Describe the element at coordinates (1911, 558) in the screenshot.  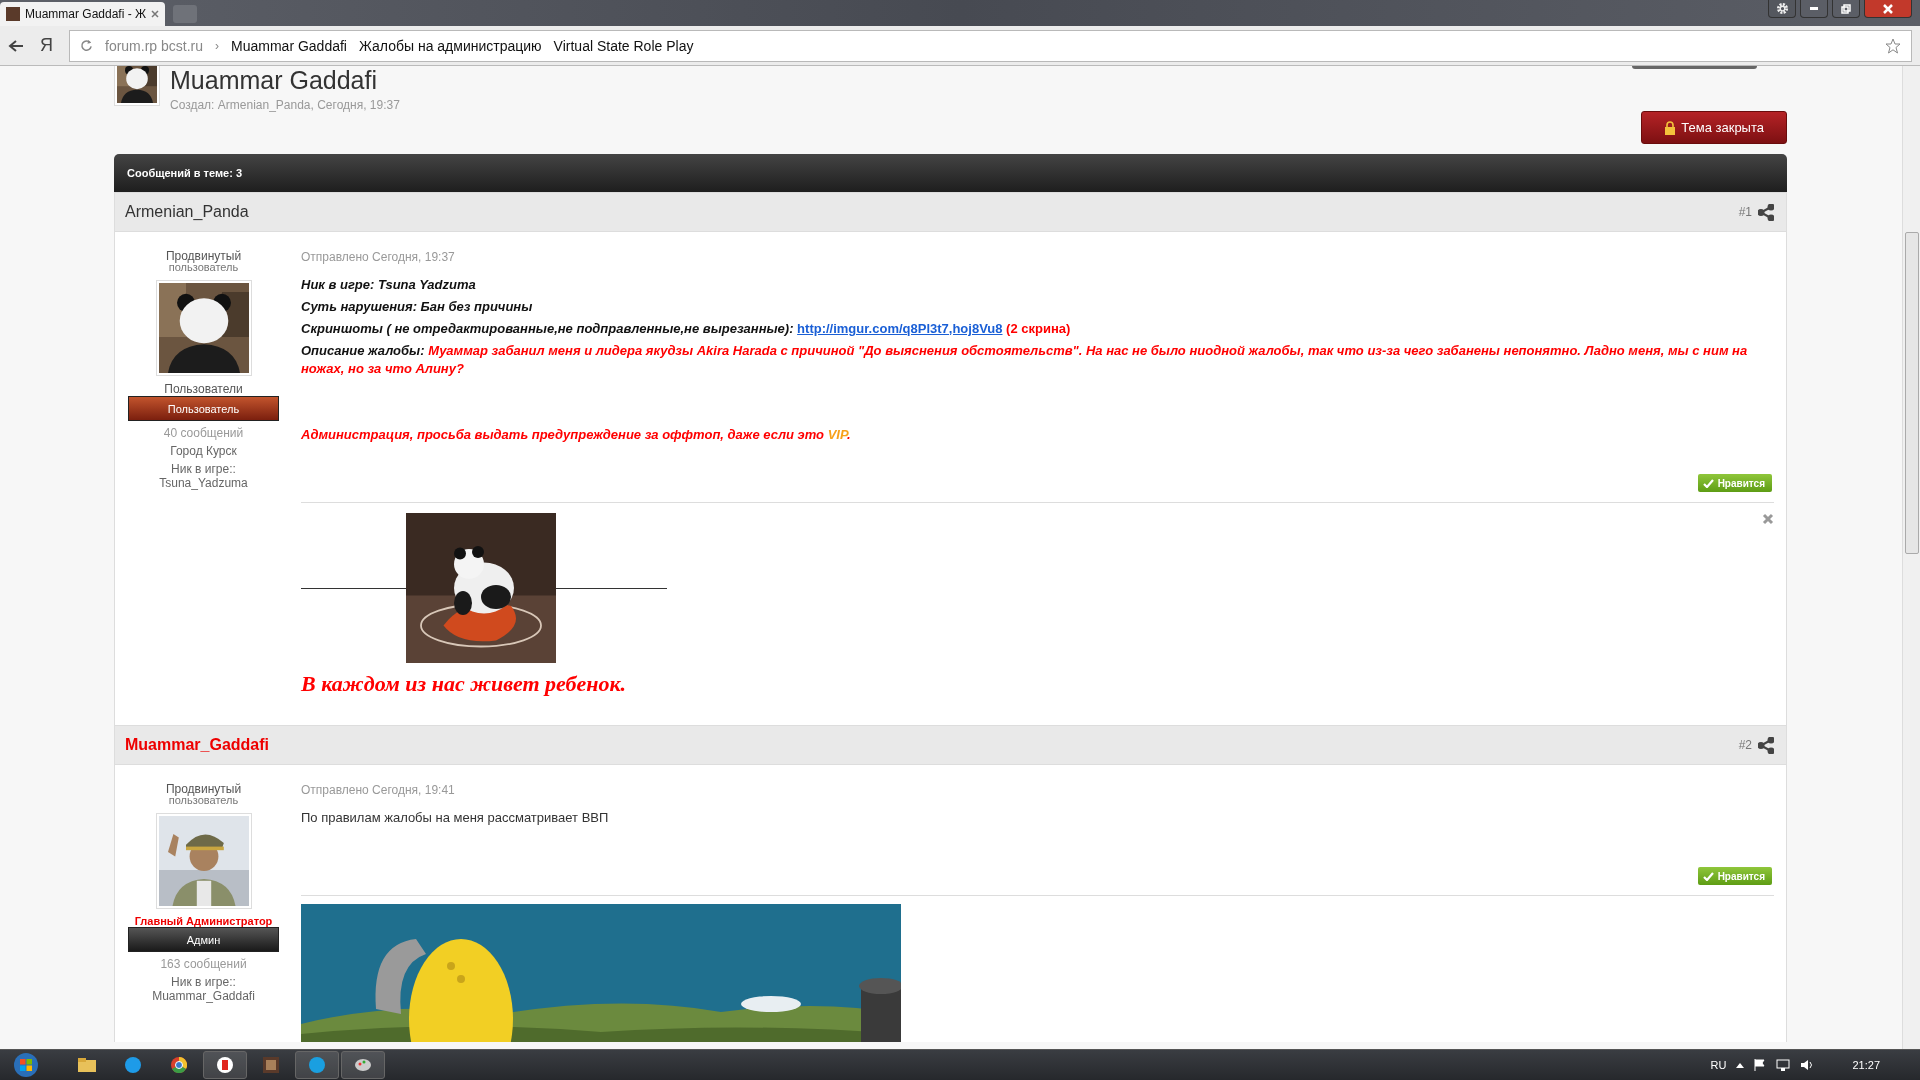
I see `scrollbar` at that location.